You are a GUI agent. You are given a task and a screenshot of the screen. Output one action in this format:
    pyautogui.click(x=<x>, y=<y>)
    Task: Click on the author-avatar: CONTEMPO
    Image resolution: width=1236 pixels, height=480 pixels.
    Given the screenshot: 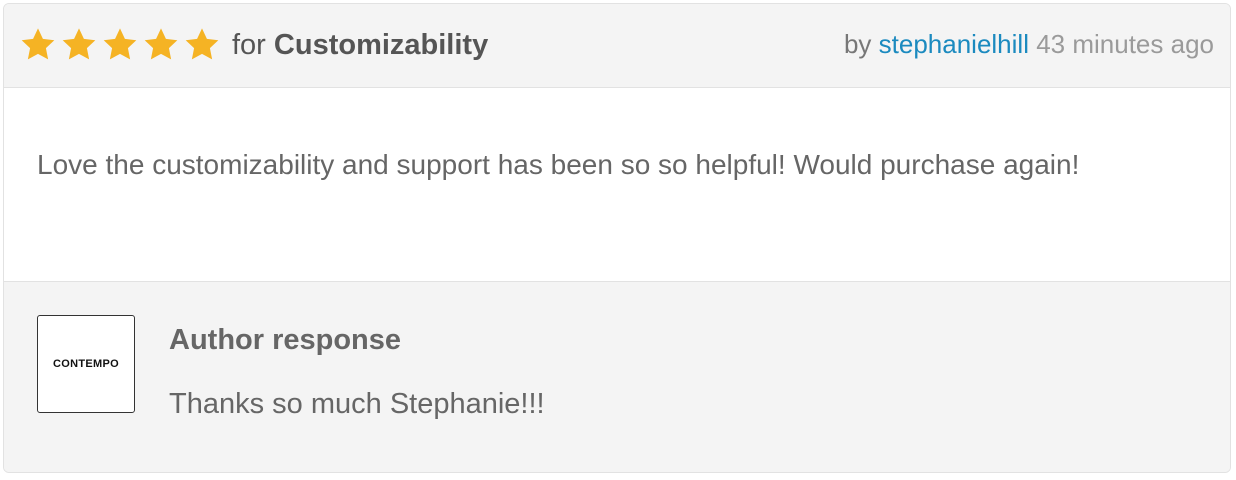 What is the action you would take?
    pyautogui.click(x=86, y=364)
    